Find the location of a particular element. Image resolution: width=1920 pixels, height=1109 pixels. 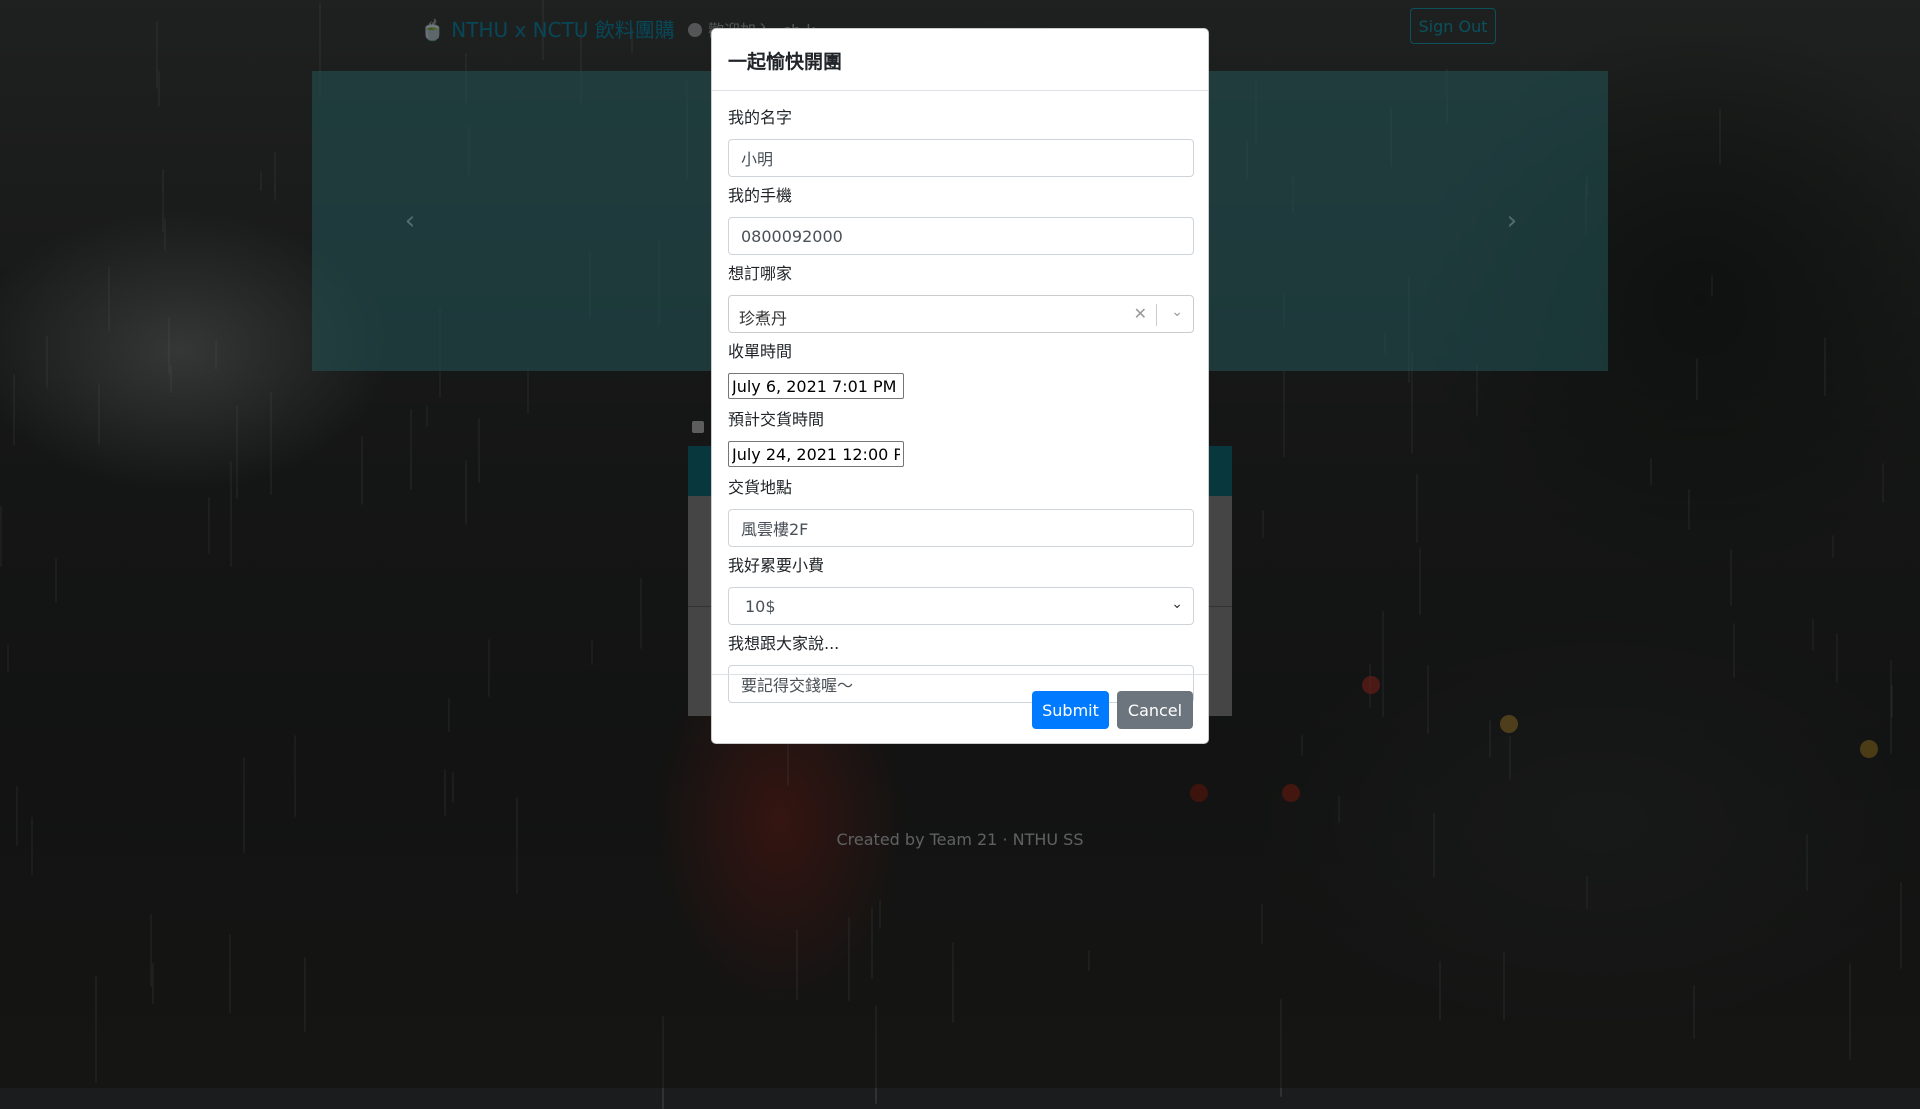

delivery-time-label: 預計交貨時間 is located at coordinates (776, 419).